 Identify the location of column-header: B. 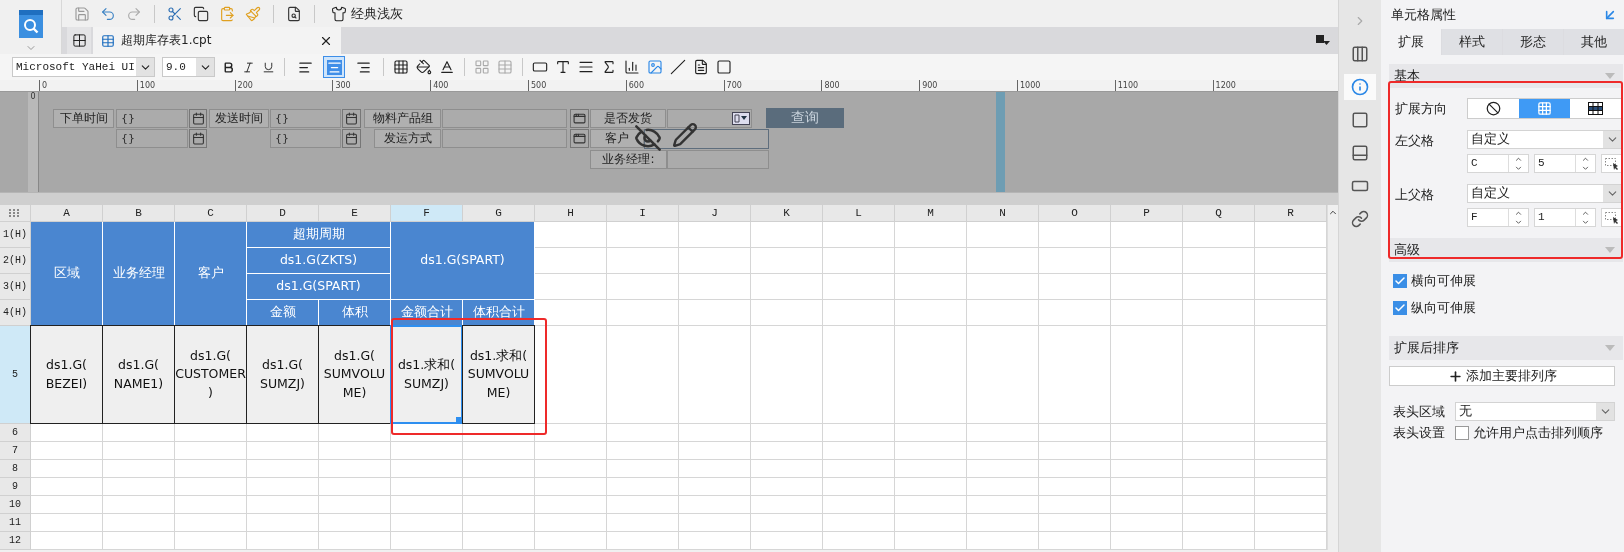
(139, 213).